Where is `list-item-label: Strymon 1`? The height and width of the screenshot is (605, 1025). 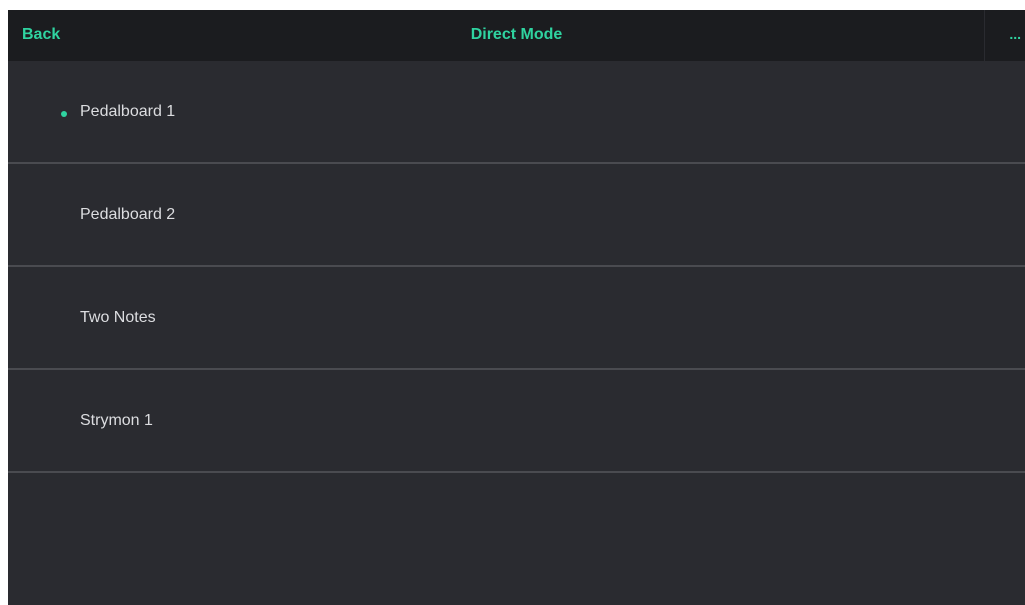
list-item-label: Strymon 1 is located at coordinates (116, 420).